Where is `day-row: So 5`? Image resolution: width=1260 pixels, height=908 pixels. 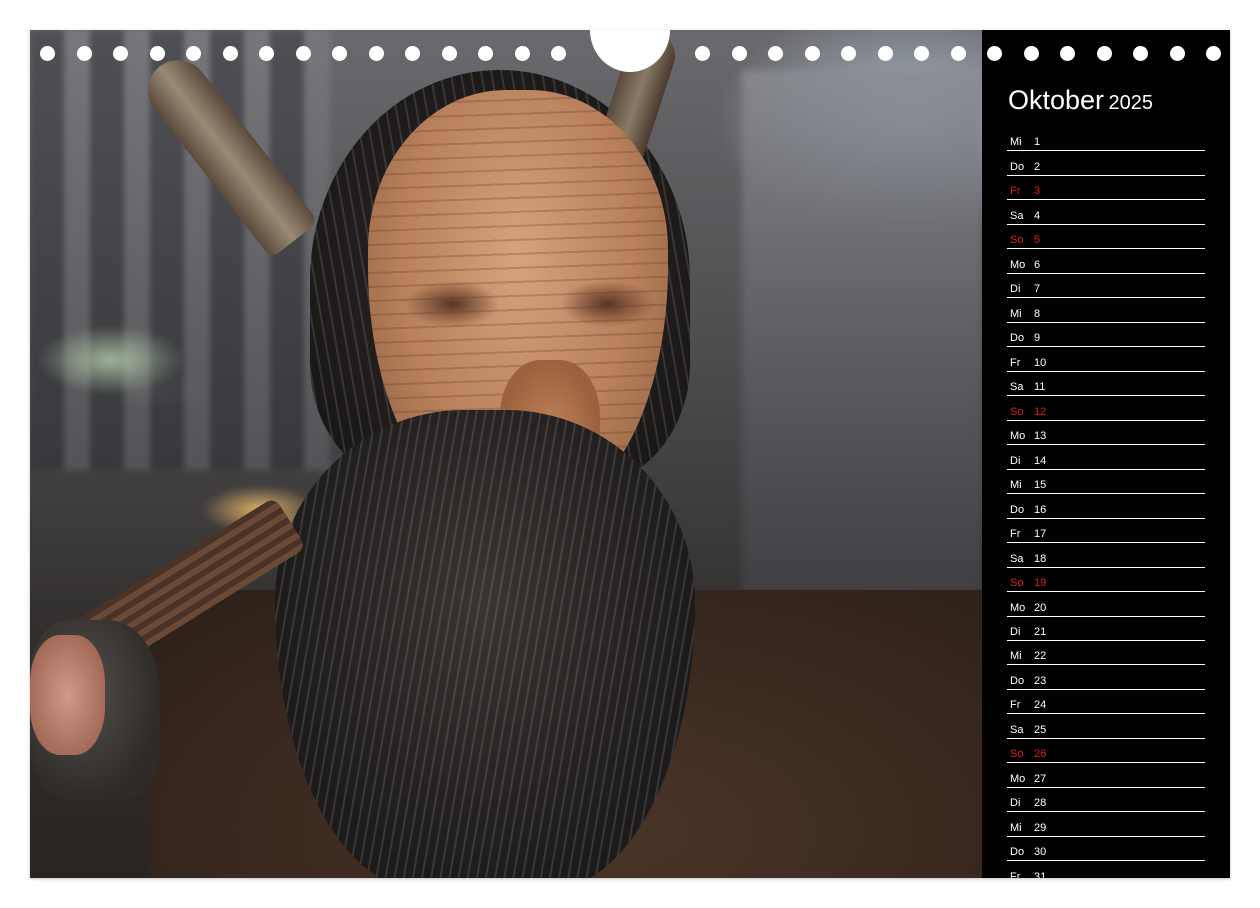 day-row: So 5 is located at coordinates (1106, 238).